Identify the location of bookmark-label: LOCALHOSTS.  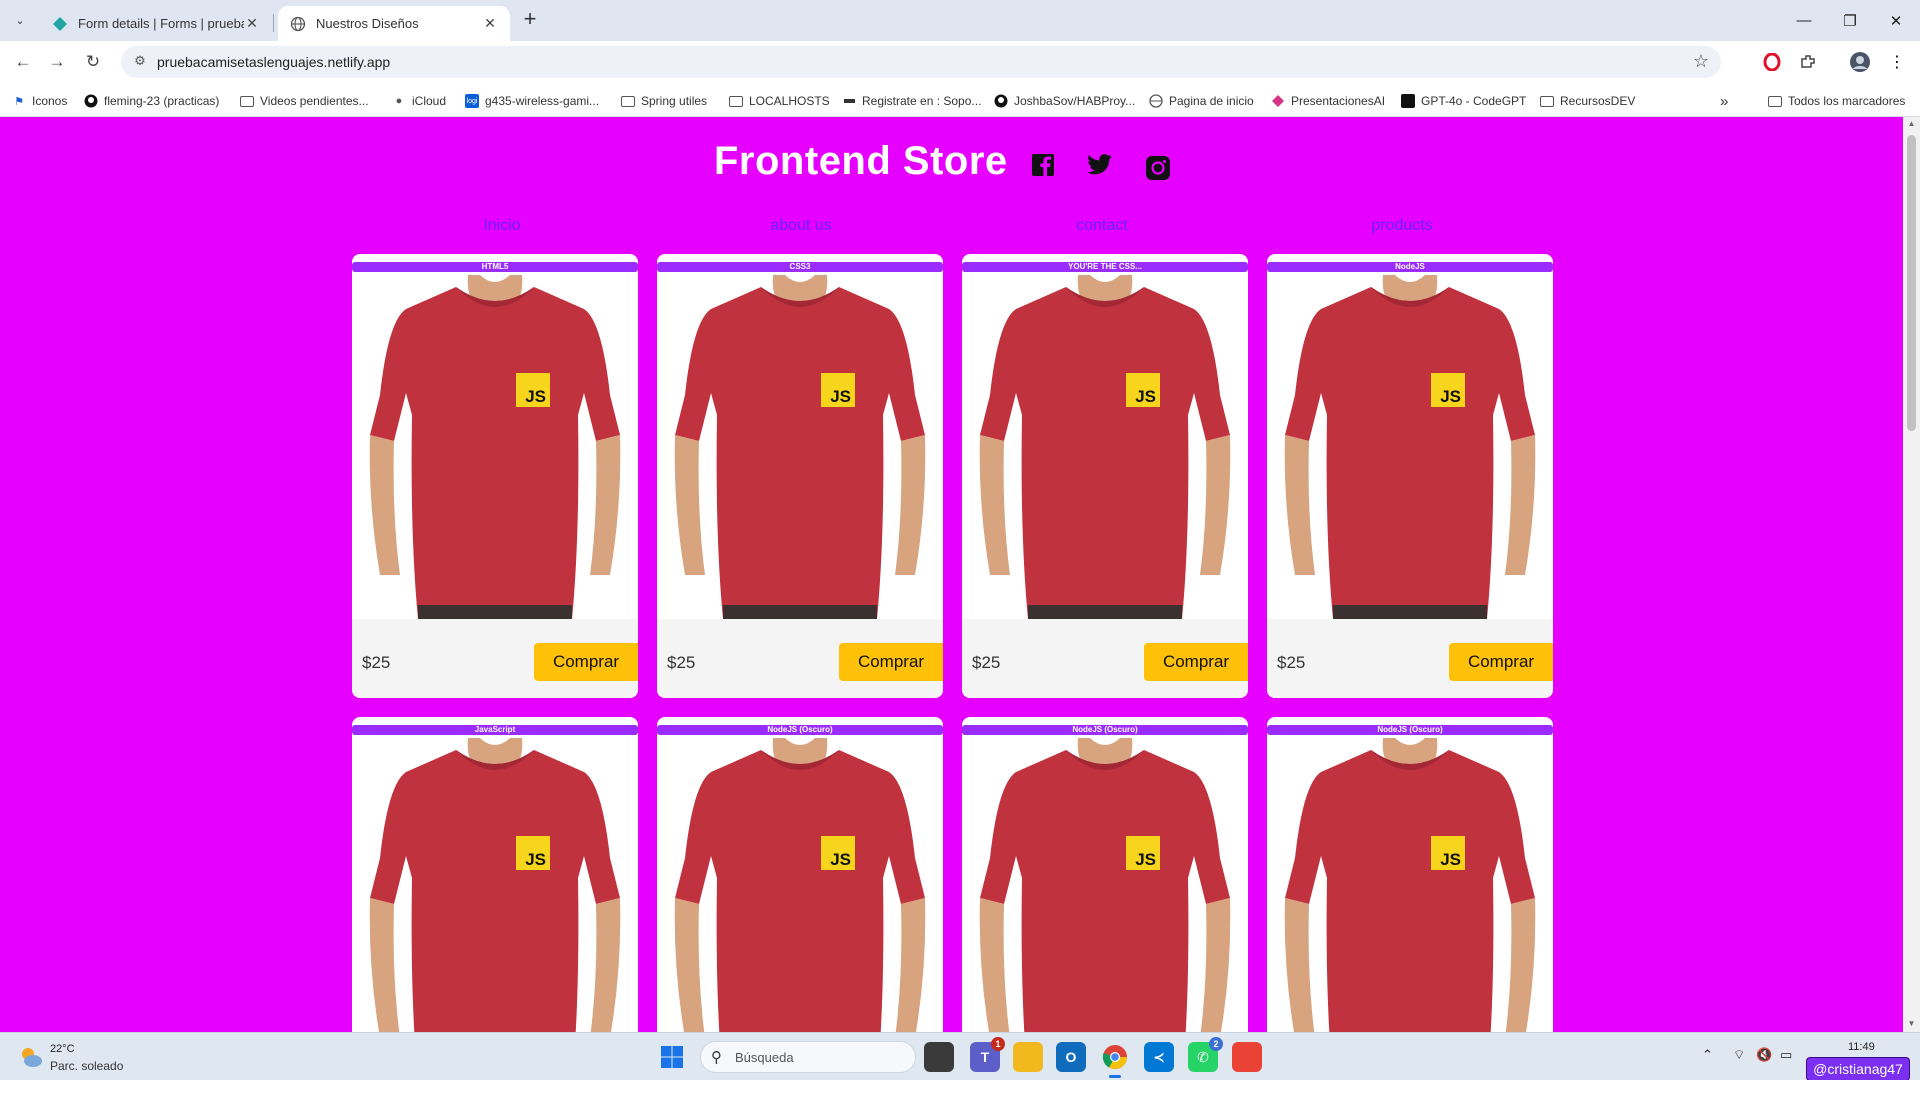
(789, 101).